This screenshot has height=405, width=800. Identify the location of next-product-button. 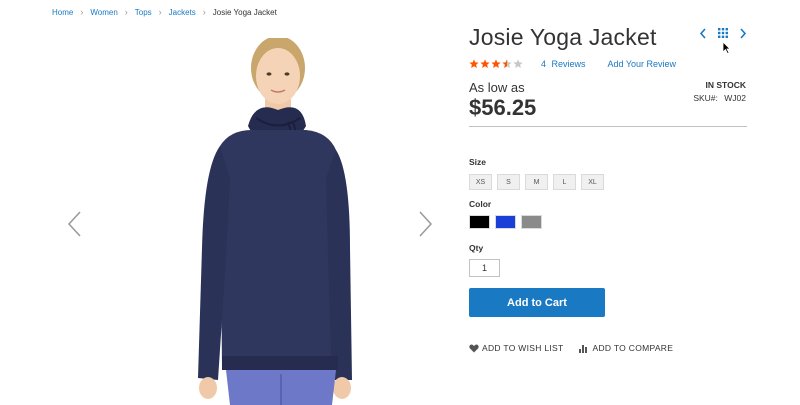
(743, 33).